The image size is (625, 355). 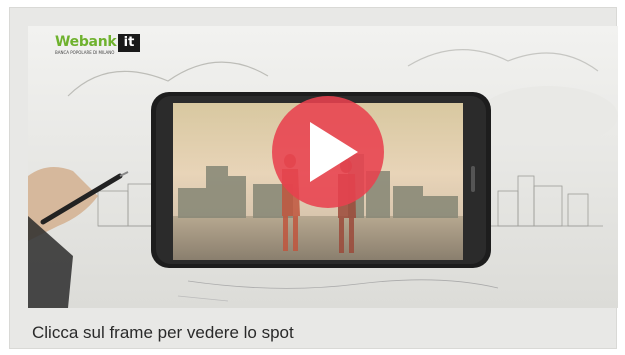 I want to click on play-button, so click(x=328, y=152).